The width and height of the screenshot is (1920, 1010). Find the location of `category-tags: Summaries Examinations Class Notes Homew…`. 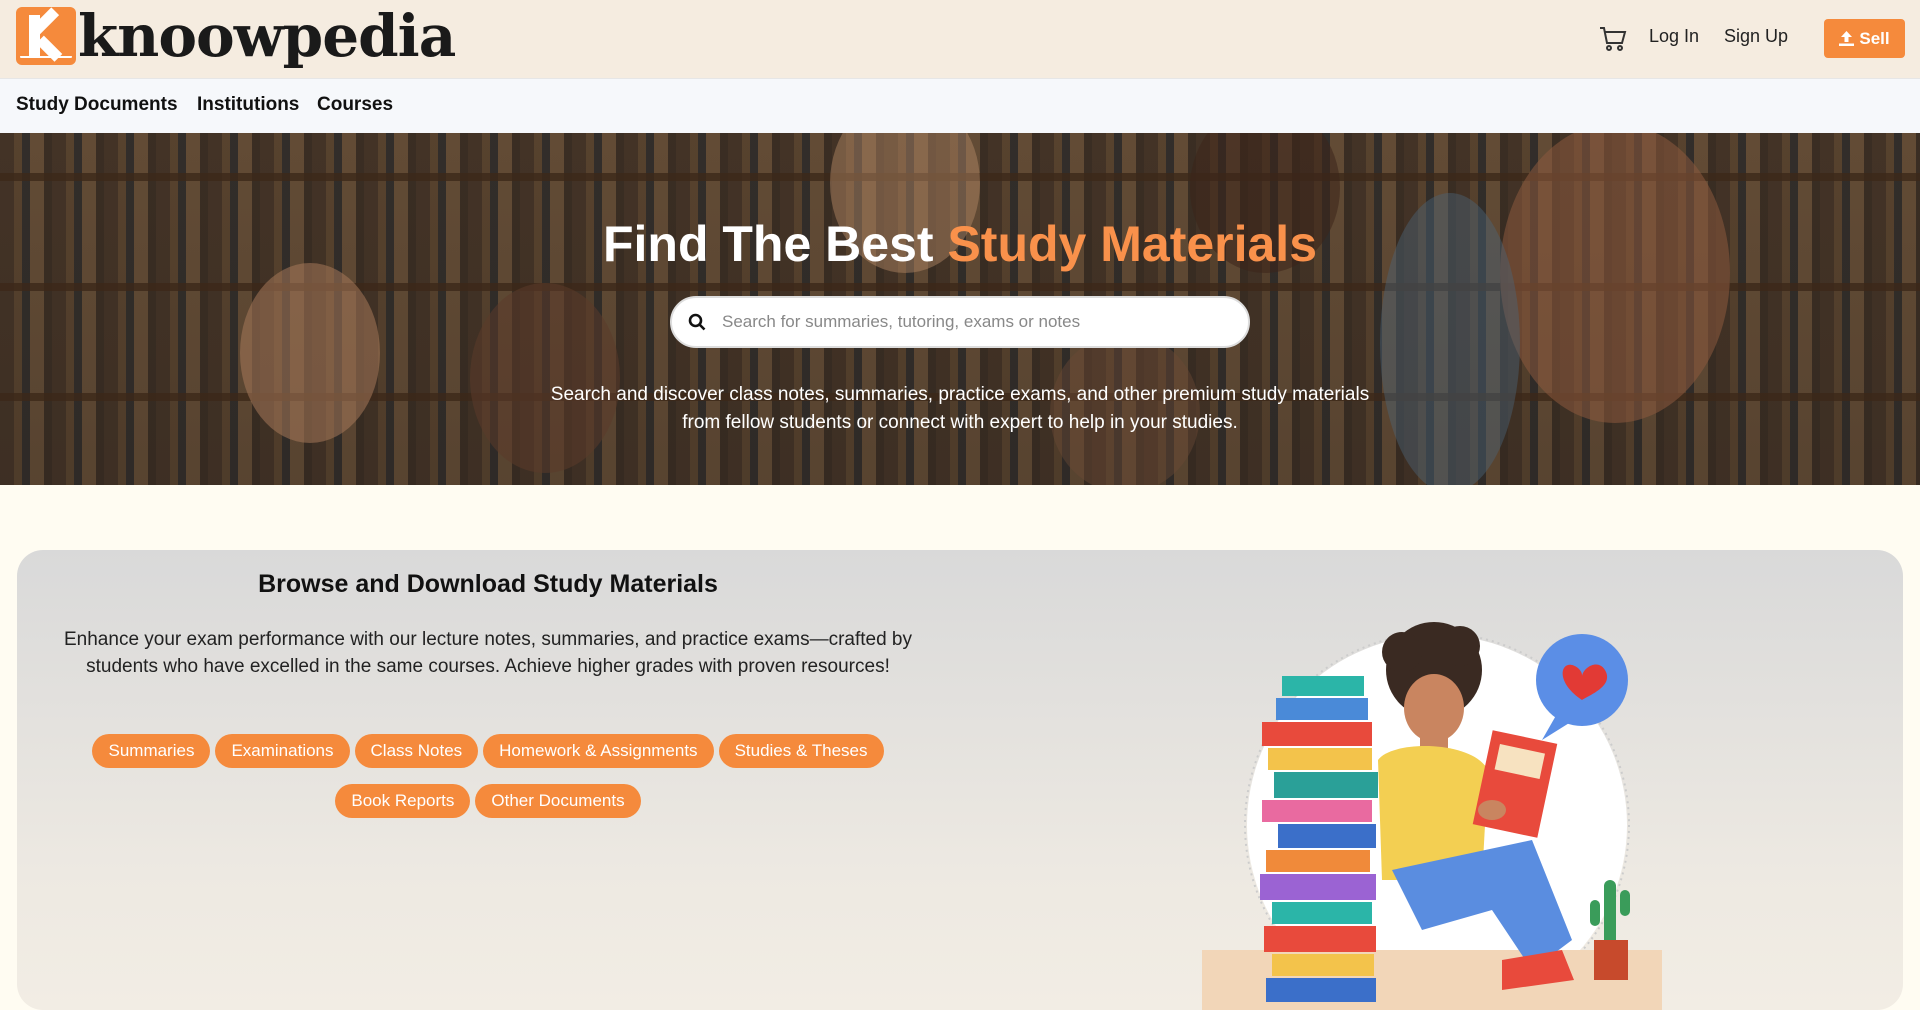

category-tags: Summaries Examinations Class Notes Homew… is located at coordinates (488, 776).